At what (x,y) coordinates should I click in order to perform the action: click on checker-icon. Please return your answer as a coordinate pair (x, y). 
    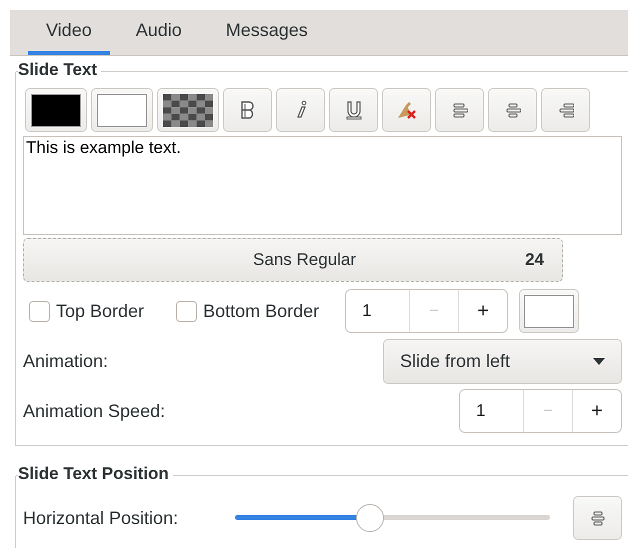
    Looking at the image, I should click on (188, 110).